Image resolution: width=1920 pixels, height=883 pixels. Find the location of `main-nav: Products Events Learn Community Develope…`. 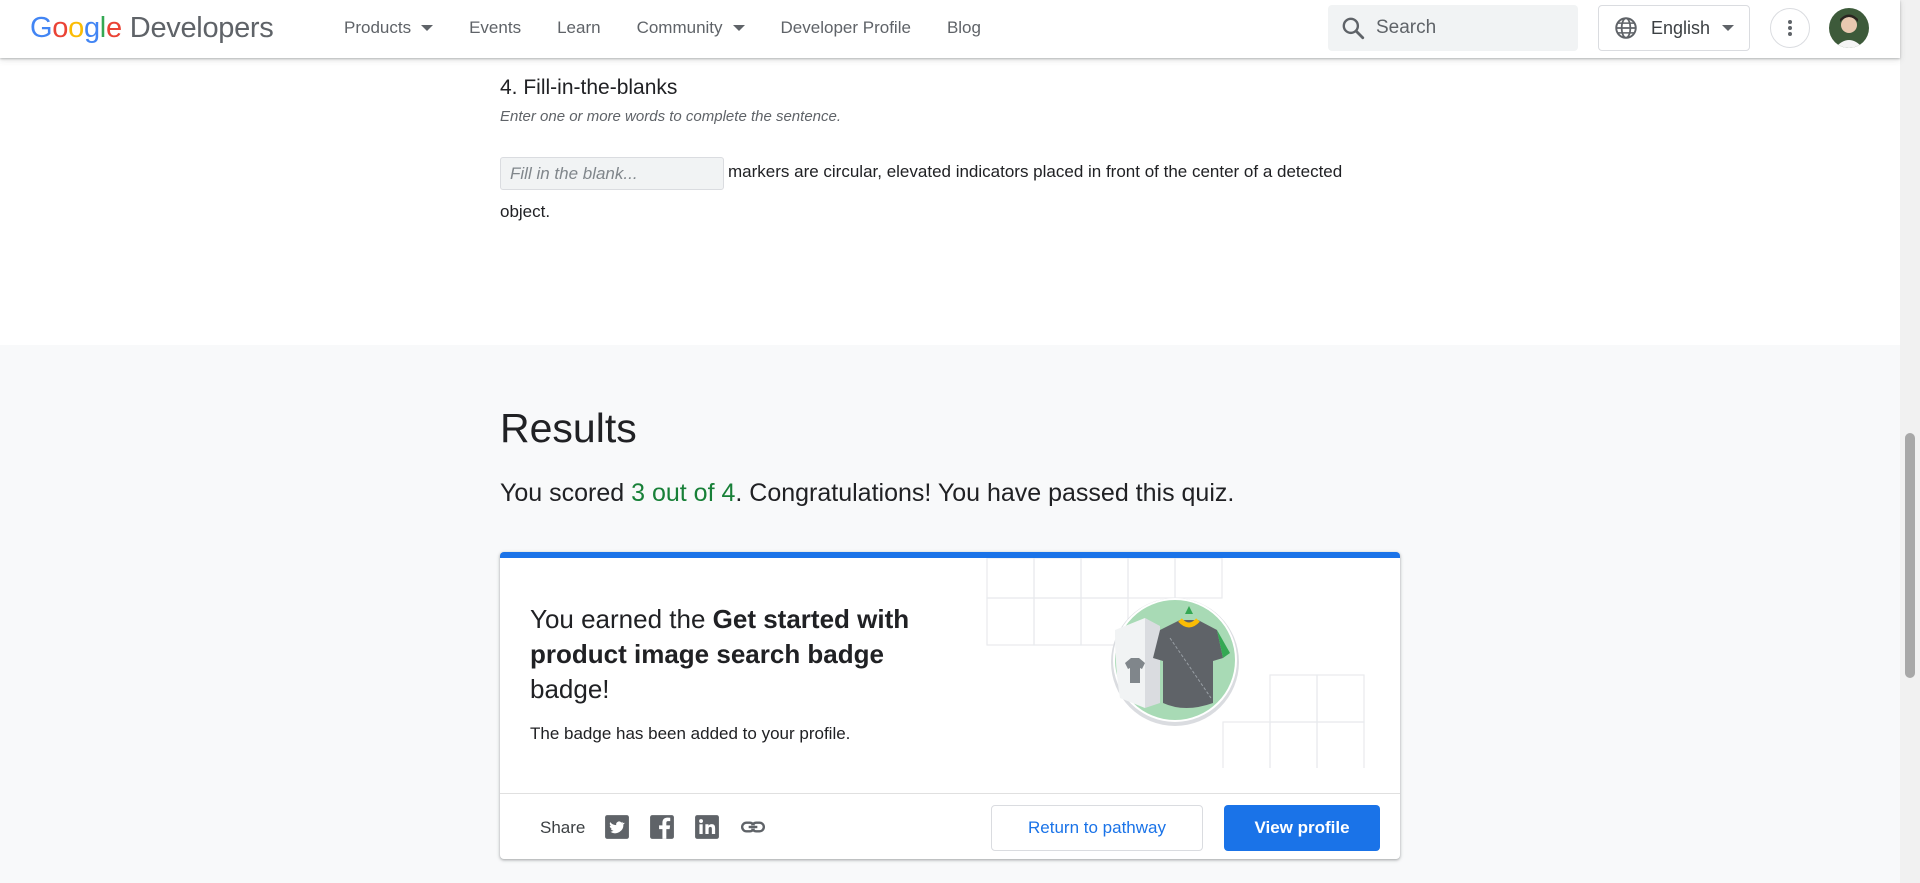

main-nav: Products Events Learn Community Develope… is located at coordinates (662, 28).